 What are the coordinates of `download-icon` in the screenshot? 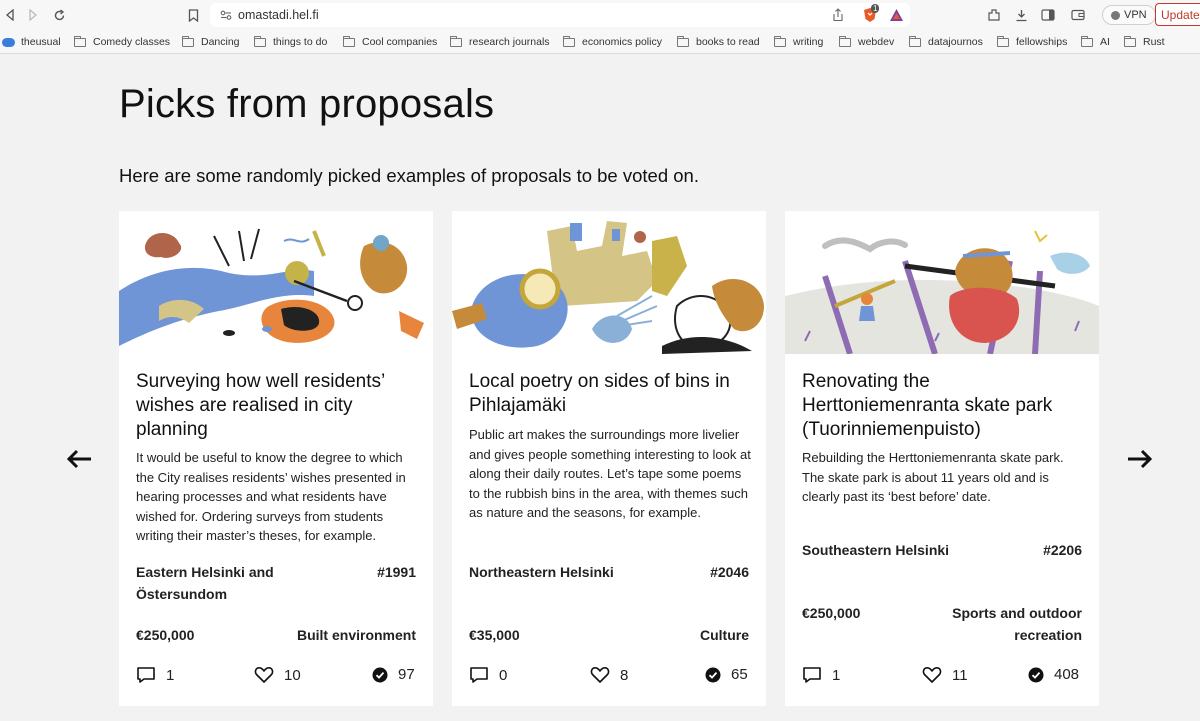 It's located at (1021, 15).